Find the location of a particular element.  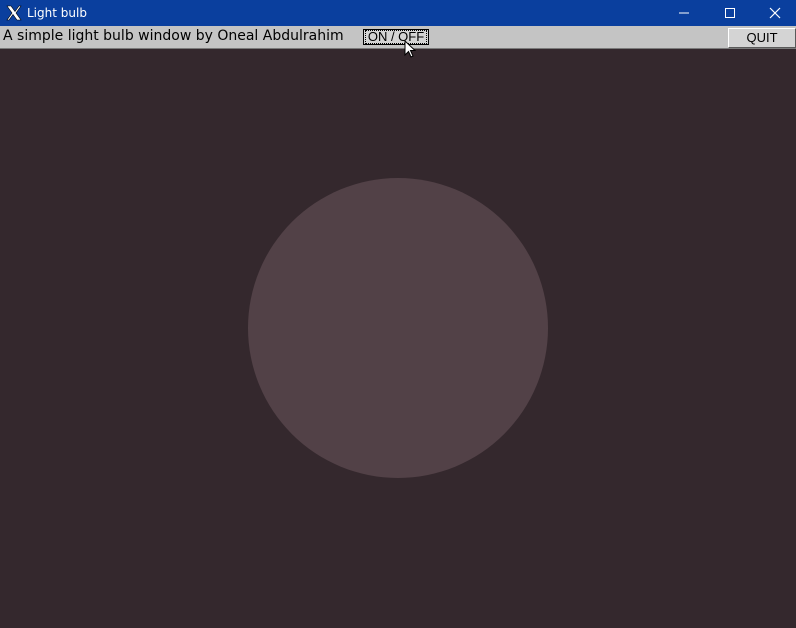

close-icon is located at coordinates (775, 13).